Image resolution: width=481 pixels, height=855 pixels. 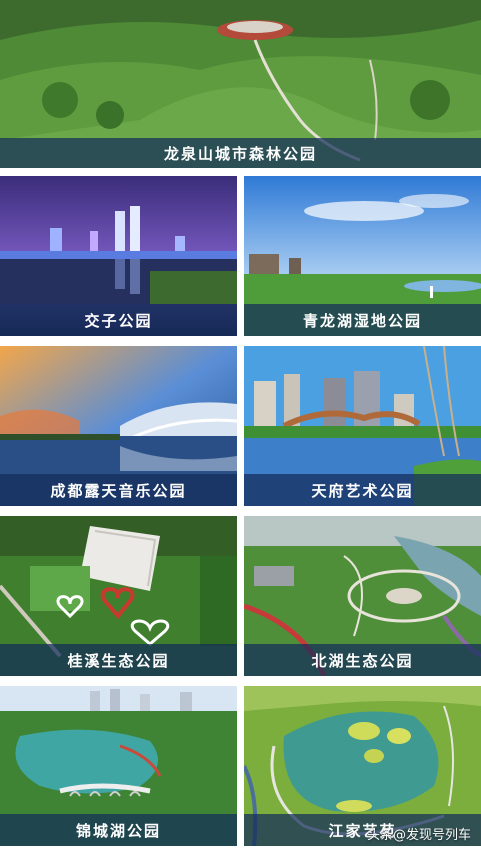 I want to click on watermark-text: 头条@发现号列车, so click(x=418, y=835).